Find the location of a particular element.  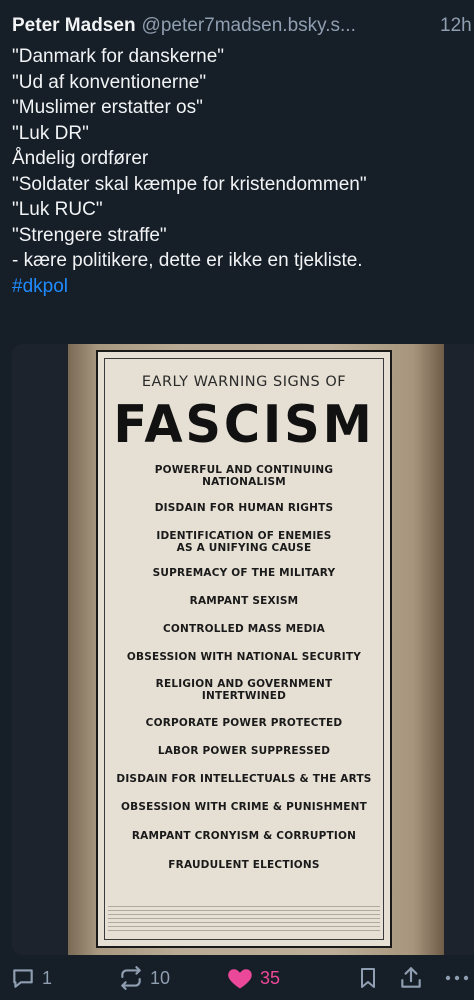

bookmark-button is located at coordinates (368, 978).